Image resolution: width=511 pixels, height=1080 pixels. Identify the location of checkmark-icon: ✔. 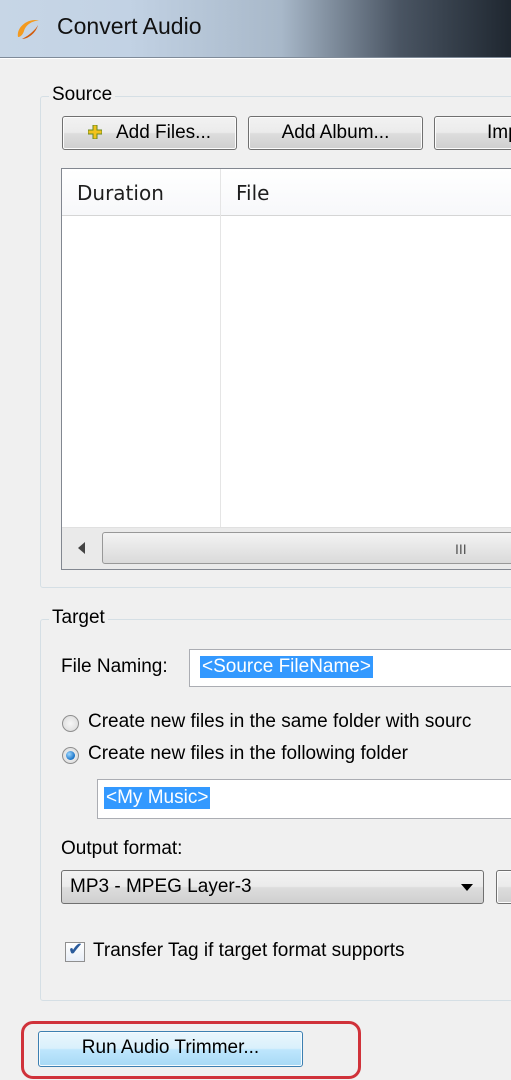
(76, 949).